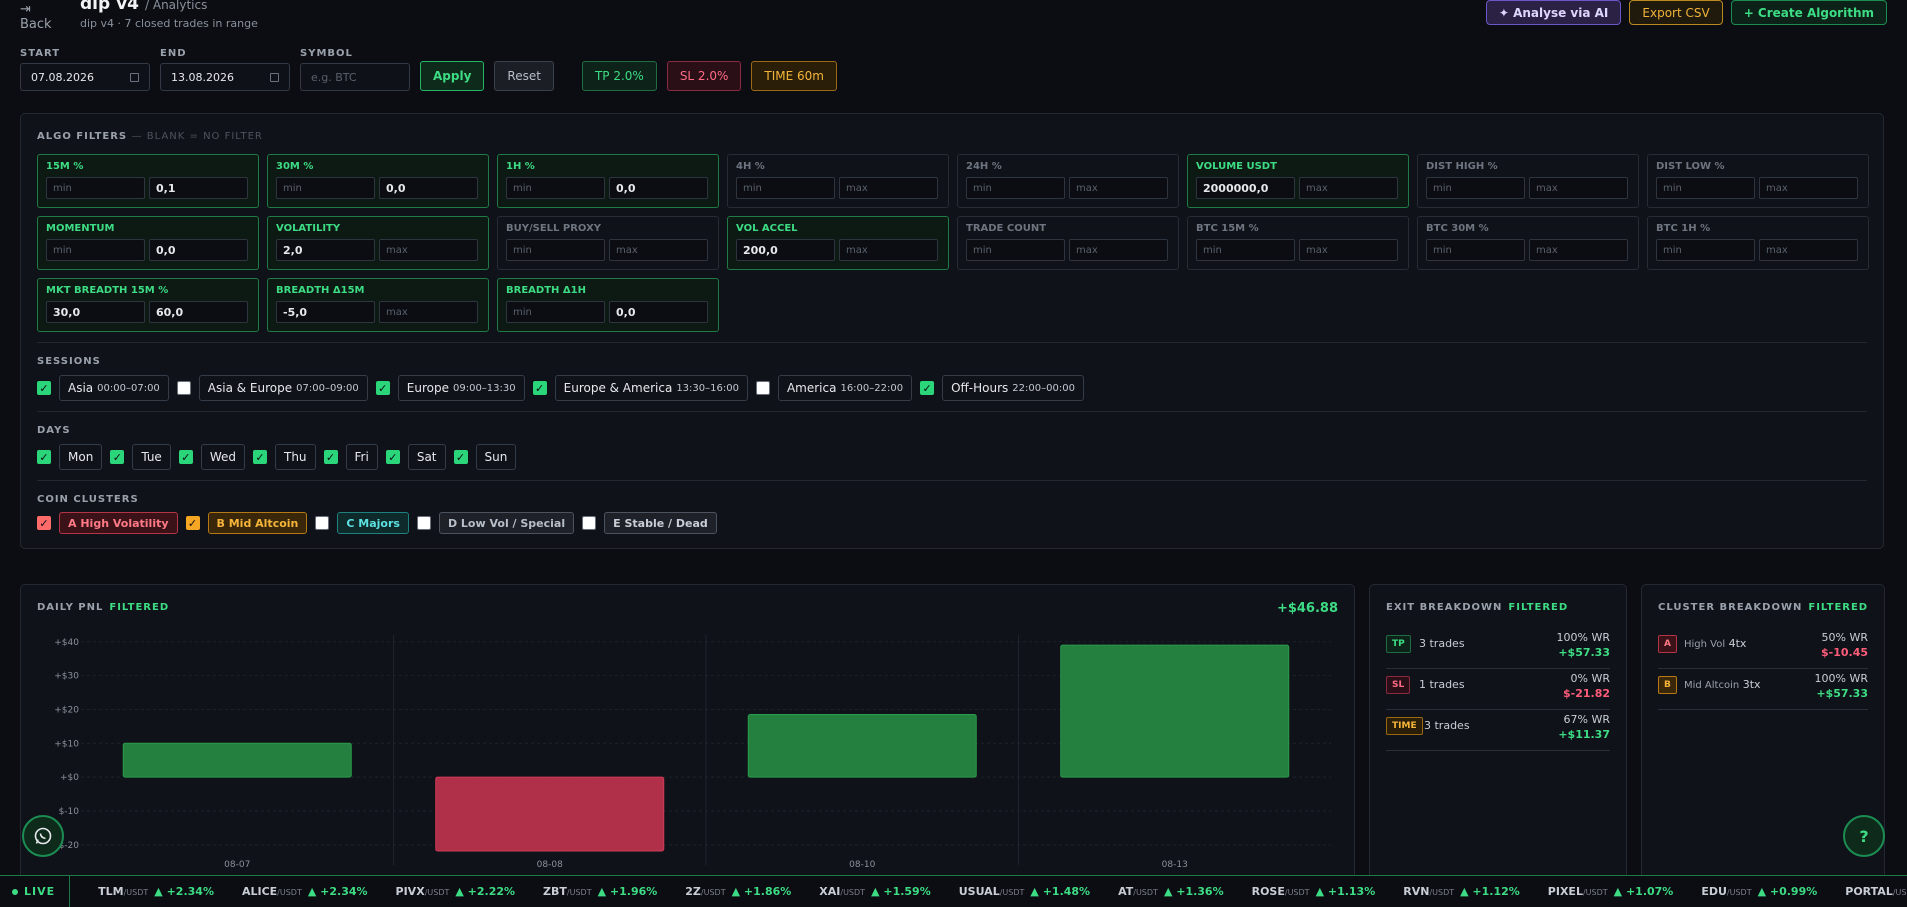 Image resolution: width=1907 pixels, height=907 pixels. Describe the element at coordinates (283, 388) in the screenshot. I see `session-label: Asia & Europe 07:00–09:00` at that location.